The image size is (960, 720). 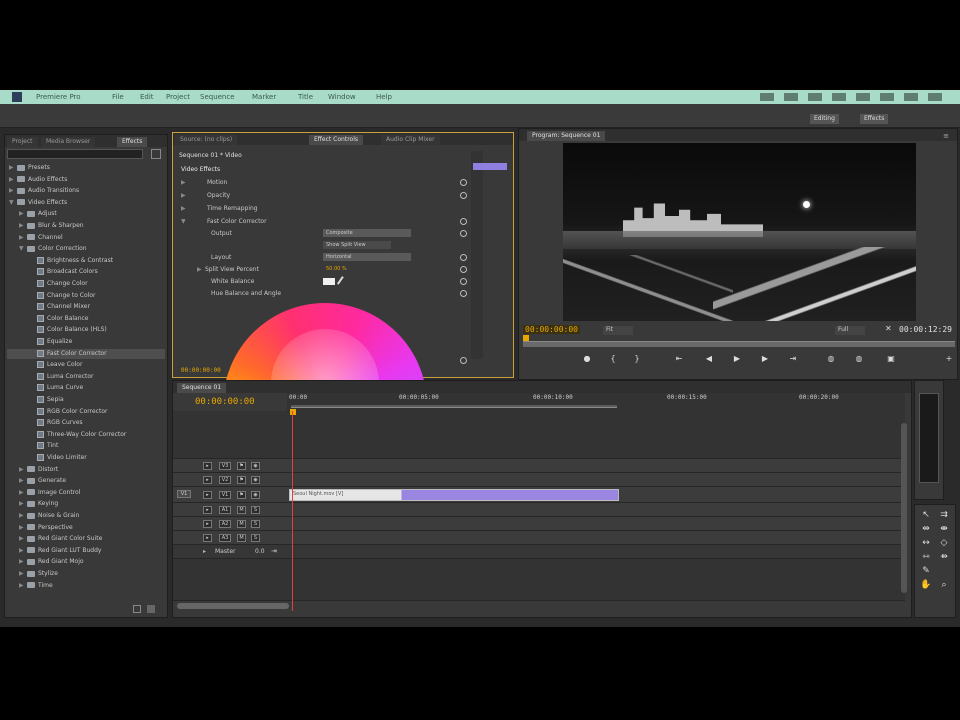 I want to click on v1-label: V1, so click(x=225, y=495).